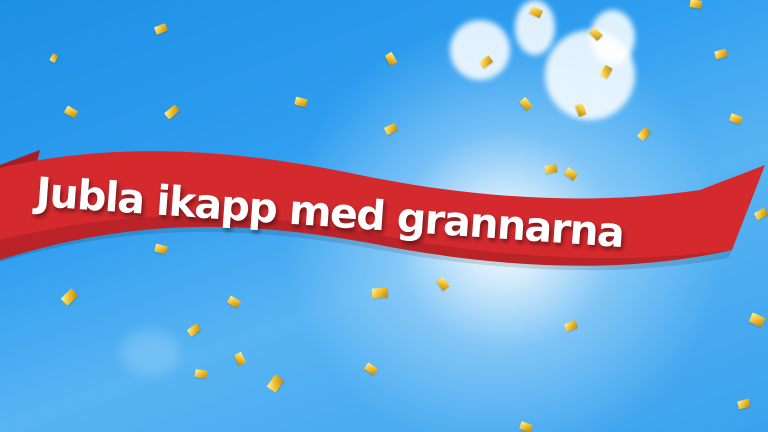 This screenshot has height=432, width=768. What do you see at coordinates (380, 293) in the screenshot?
I see `confetti-piece` at bounding box center [380, 293].